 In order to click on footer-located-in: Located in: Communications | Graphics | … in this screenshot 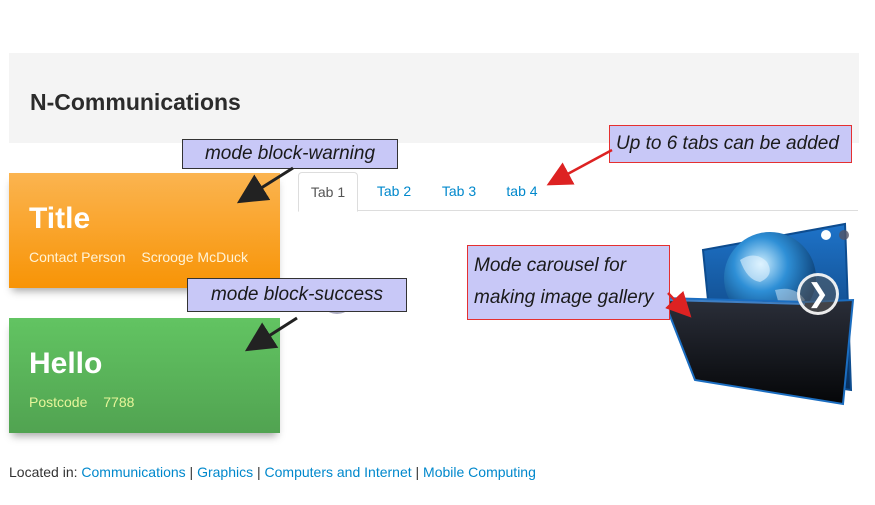, I will do `click(272, 472)`.